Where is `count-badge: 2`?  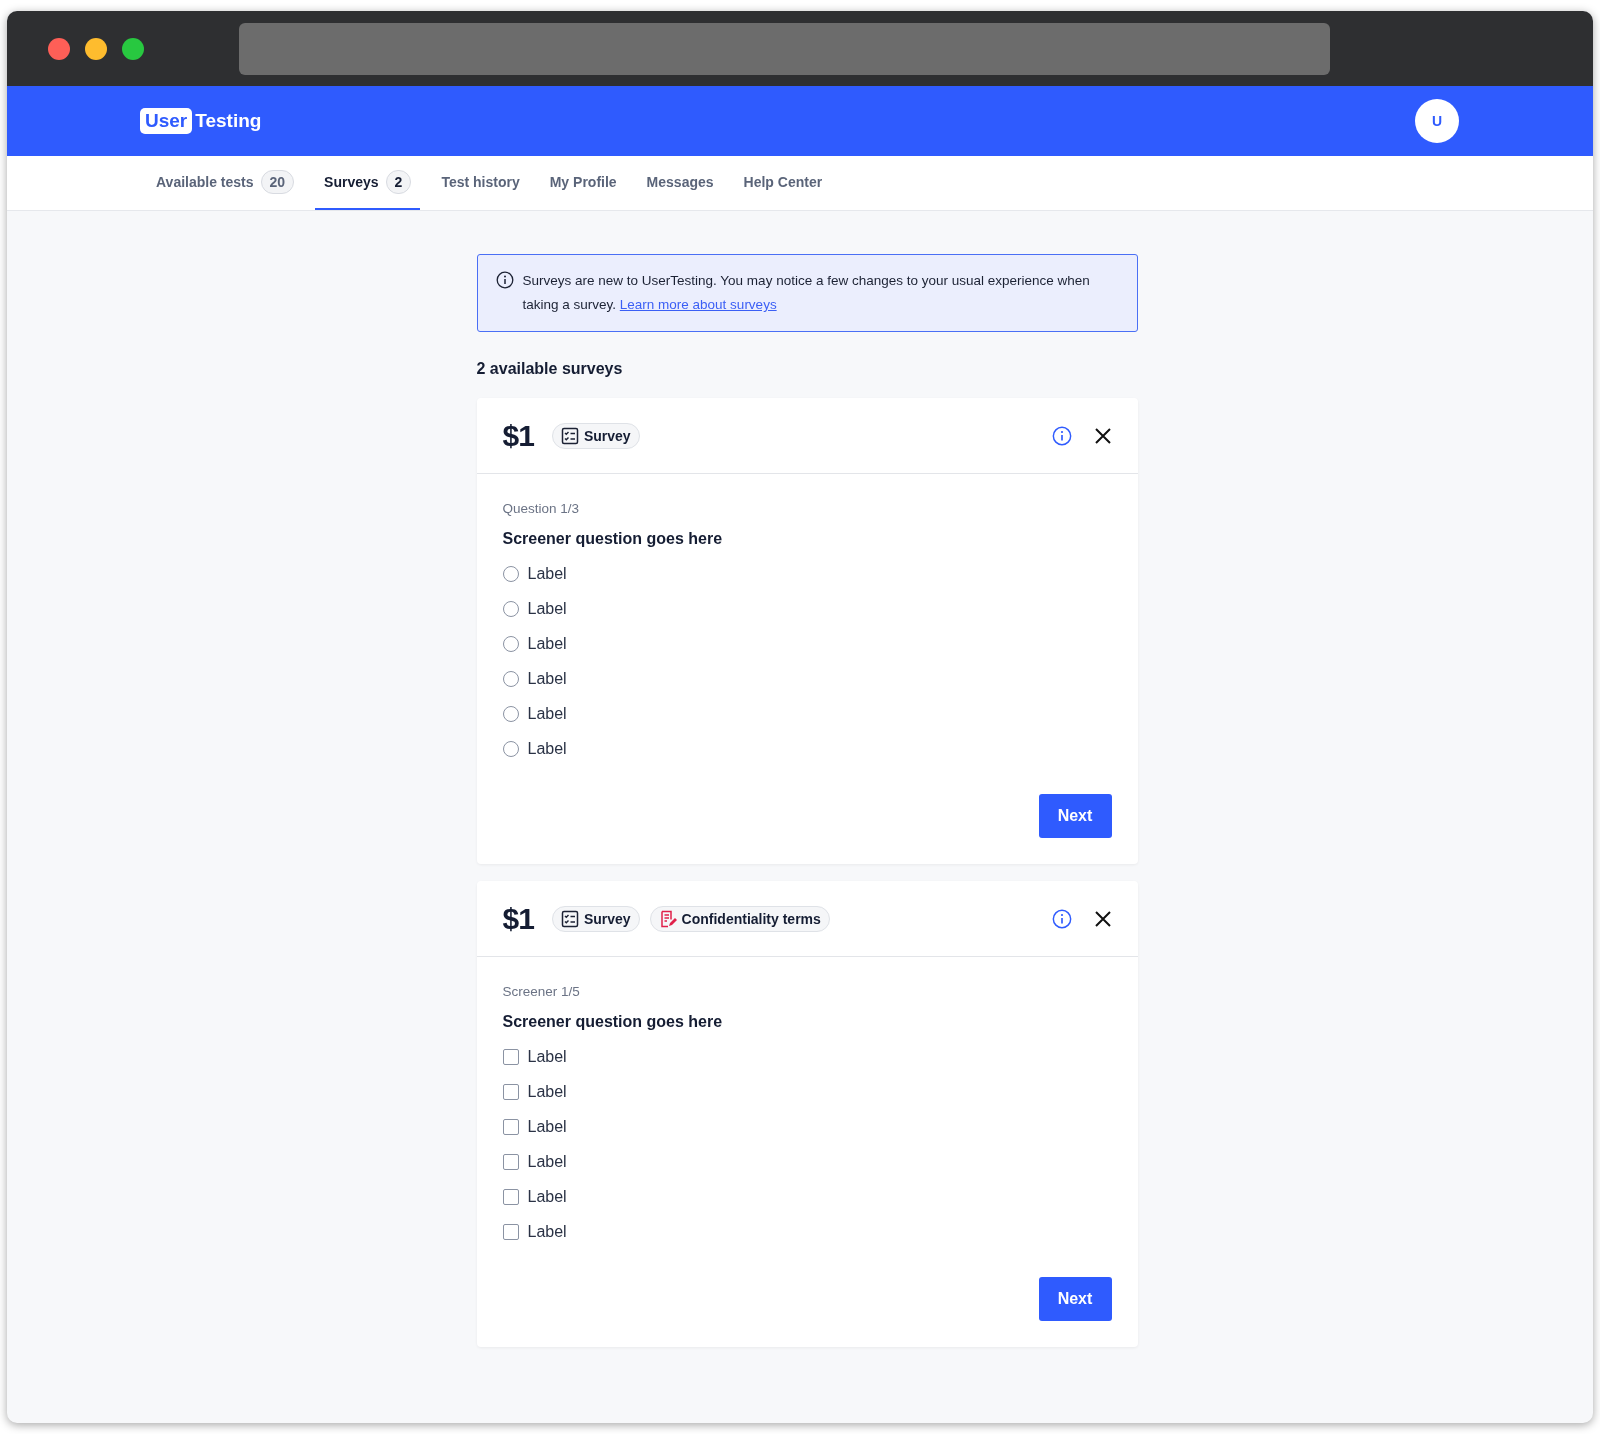 count-badge: 2 is located at coordinates (398, 182).